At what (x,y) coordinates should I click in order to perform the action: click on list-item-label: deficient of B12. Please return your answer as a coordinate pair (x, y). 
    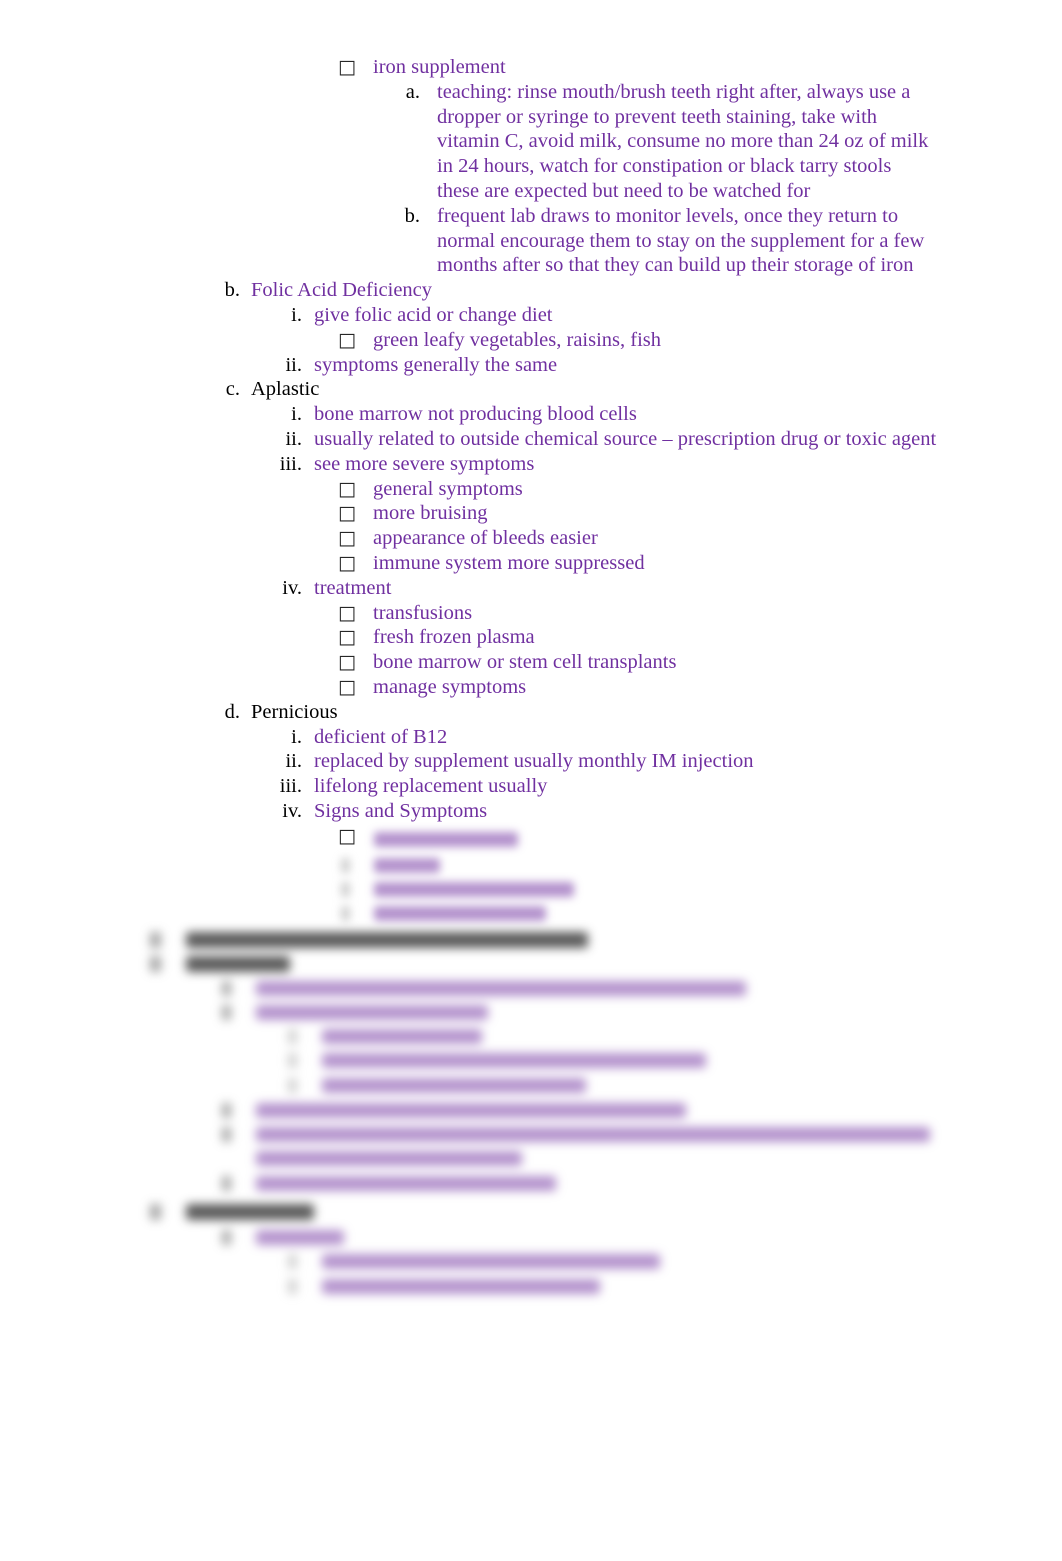
    Looking at the image, I should click on (381, 736).